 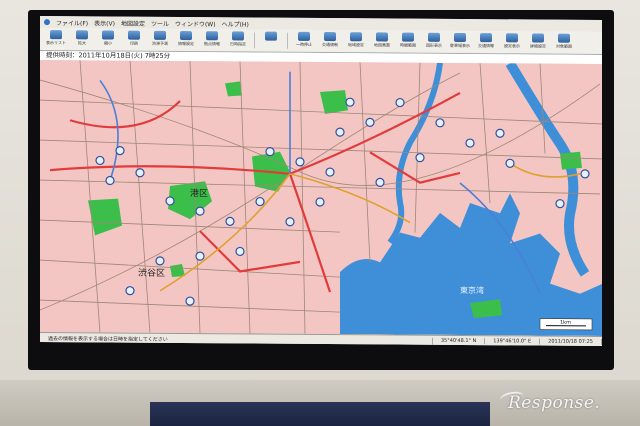 I want to click on toolbar-button-18: 詳細設定, so click(x=538, y=42).